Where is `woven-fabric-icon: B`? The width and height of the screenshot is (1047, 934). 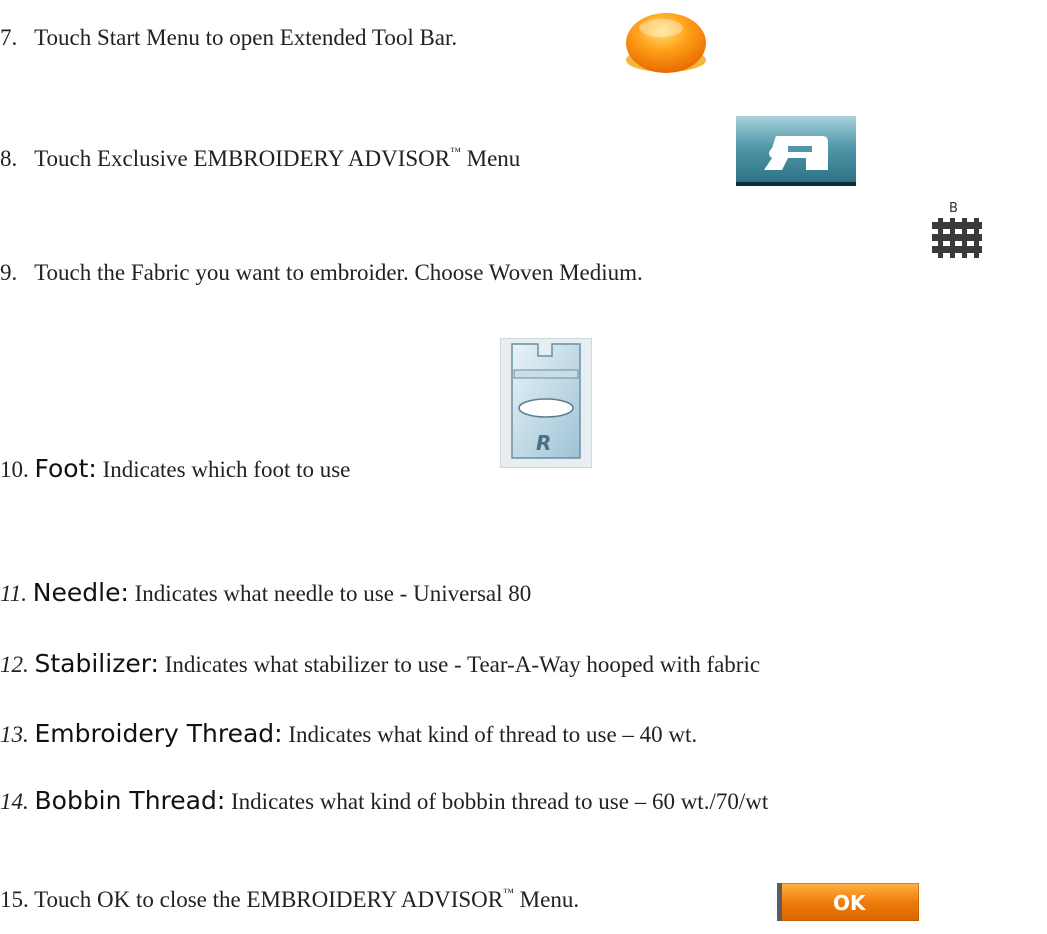
woven-fabric-icon: B is located at coordinates (957, 235).